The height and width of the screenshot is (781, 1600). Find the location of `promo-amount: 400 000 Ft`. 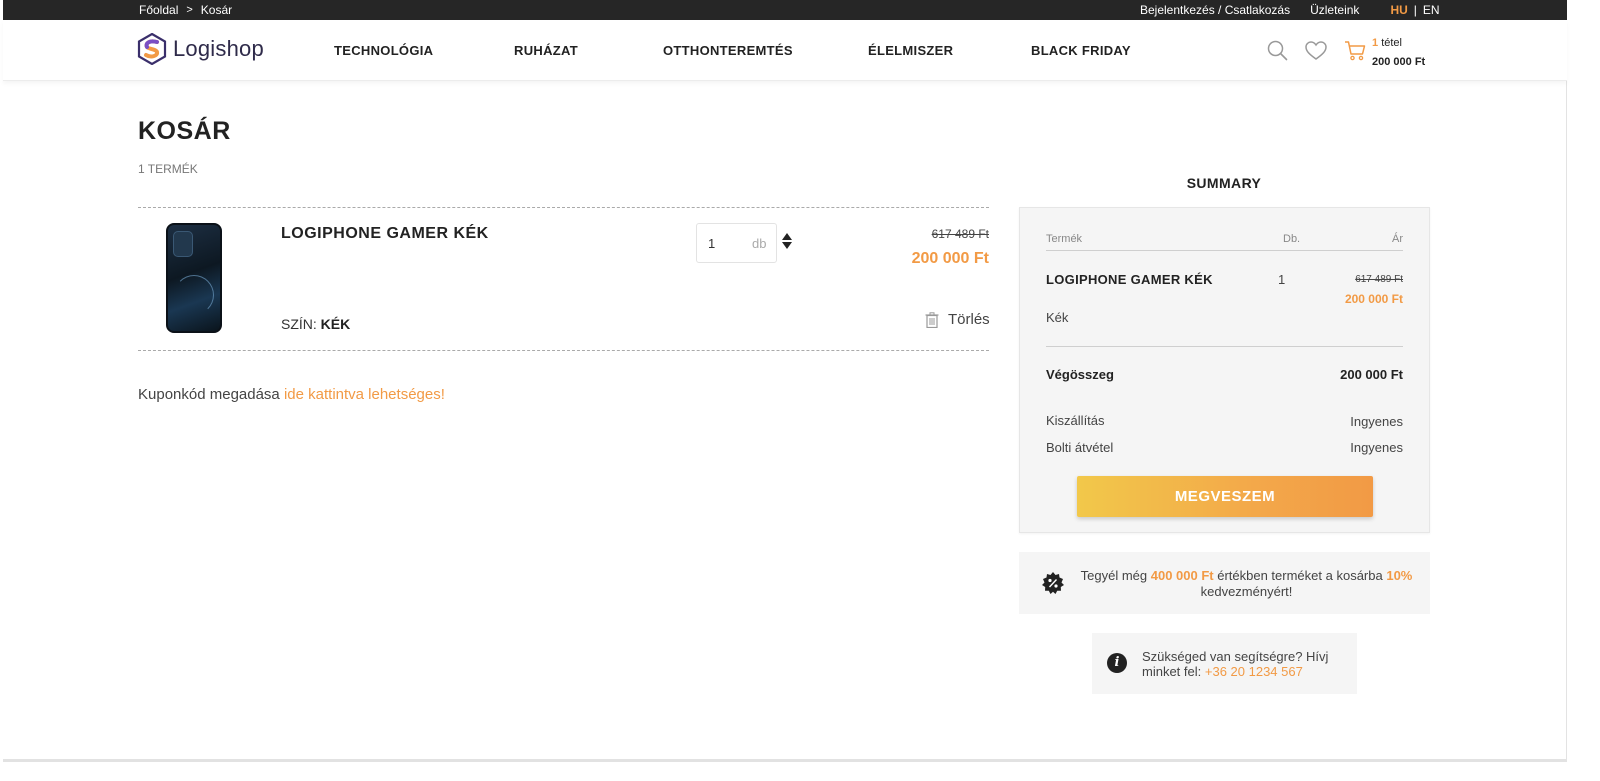

promo-amount: 400 000 Ft is located at coordinates (1182, 575).